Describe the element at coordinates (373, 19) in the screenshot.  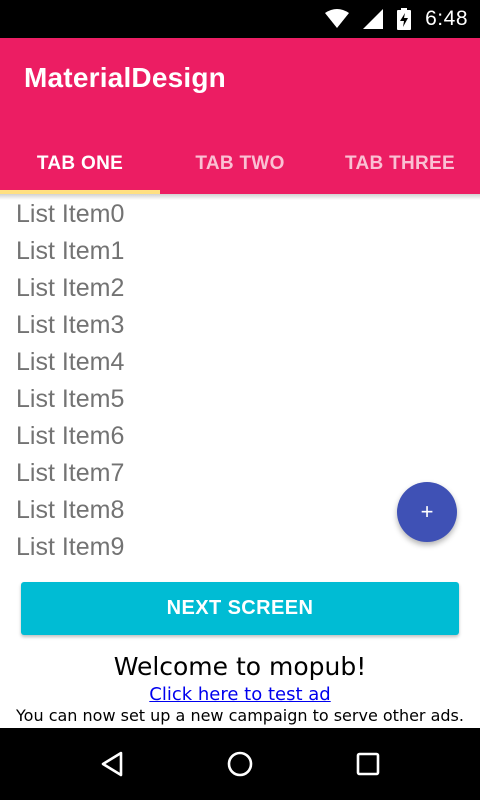
I see `signal-icon` at that location.